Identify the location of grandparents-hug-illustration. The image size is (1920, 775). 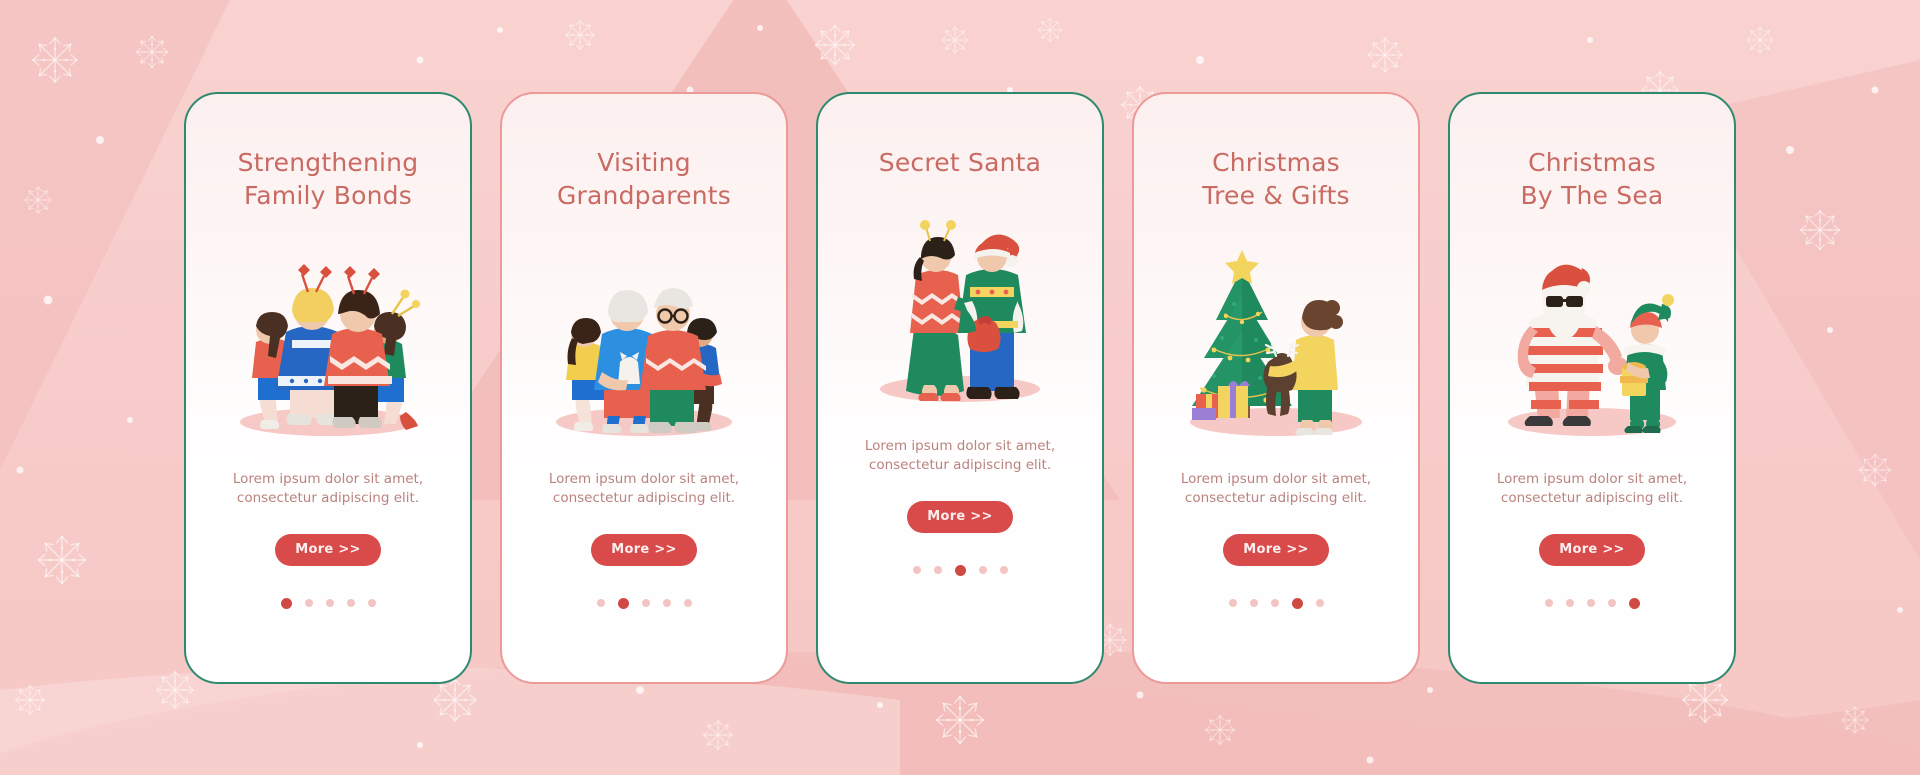
(644, 335).